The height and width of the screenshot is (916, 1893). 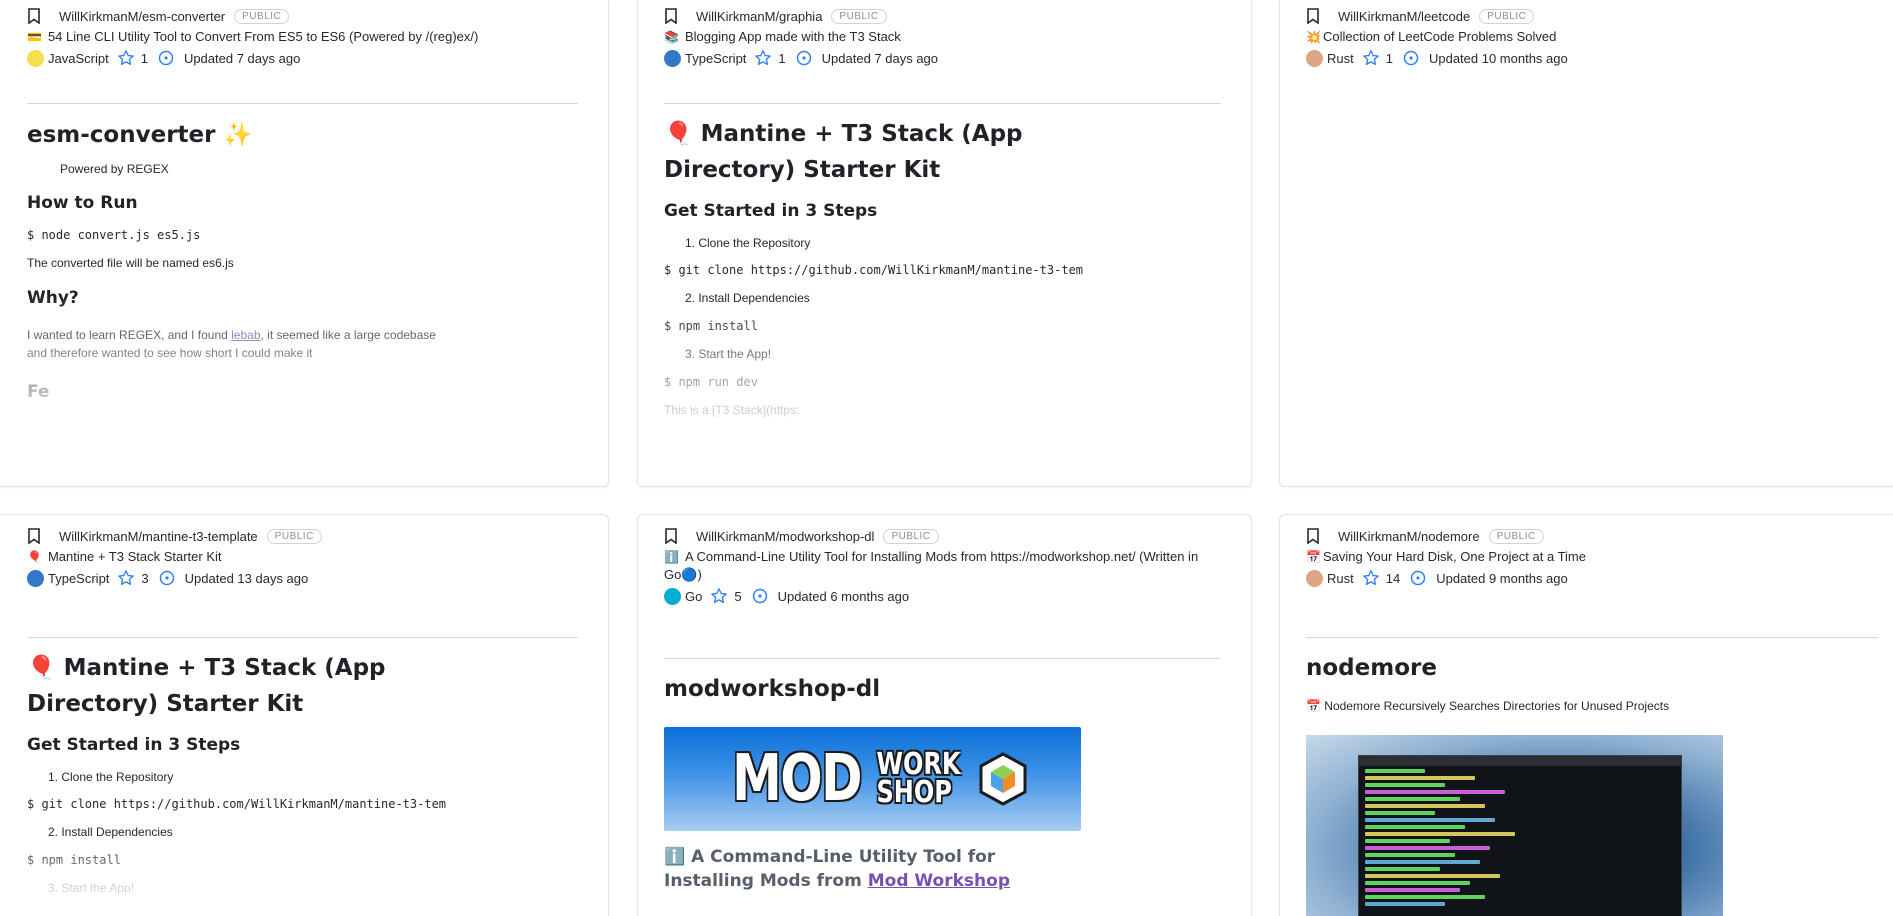 What do you see at coordinates (142, 16) in the screenshot?
I see `repo-name: WillKirkmanM/esm-converter` at bounding box center [142, 16].